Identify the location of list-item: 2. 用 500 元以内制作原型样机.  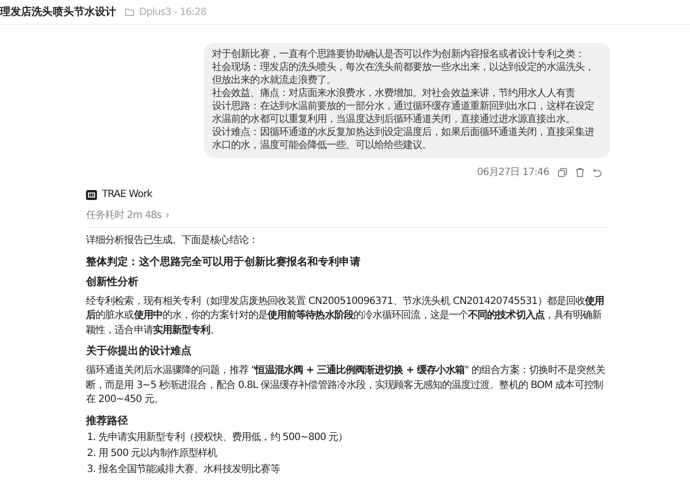
(152, 453).